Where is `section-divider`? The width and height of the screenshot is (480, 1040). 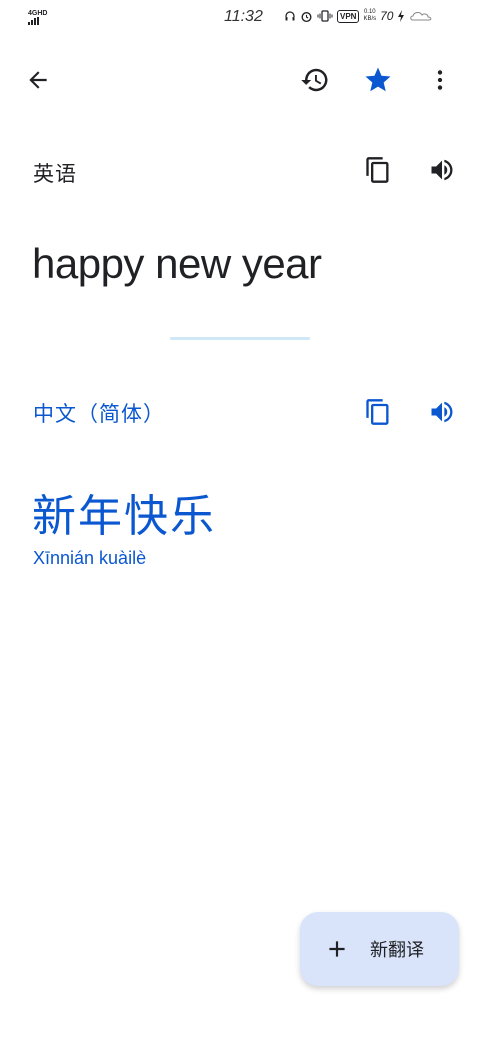
section-divider is located at coordinates (240, 338).